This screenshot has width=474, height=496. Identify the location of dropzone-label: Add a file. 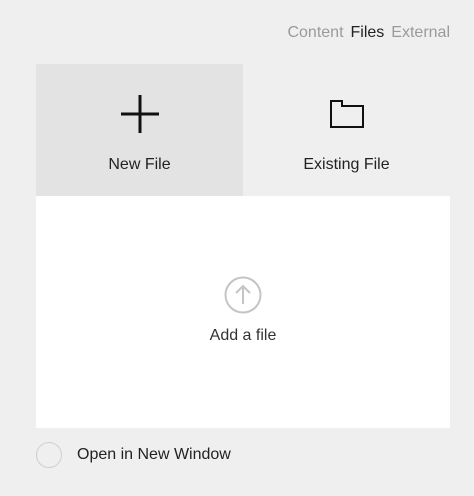
(243, 335).